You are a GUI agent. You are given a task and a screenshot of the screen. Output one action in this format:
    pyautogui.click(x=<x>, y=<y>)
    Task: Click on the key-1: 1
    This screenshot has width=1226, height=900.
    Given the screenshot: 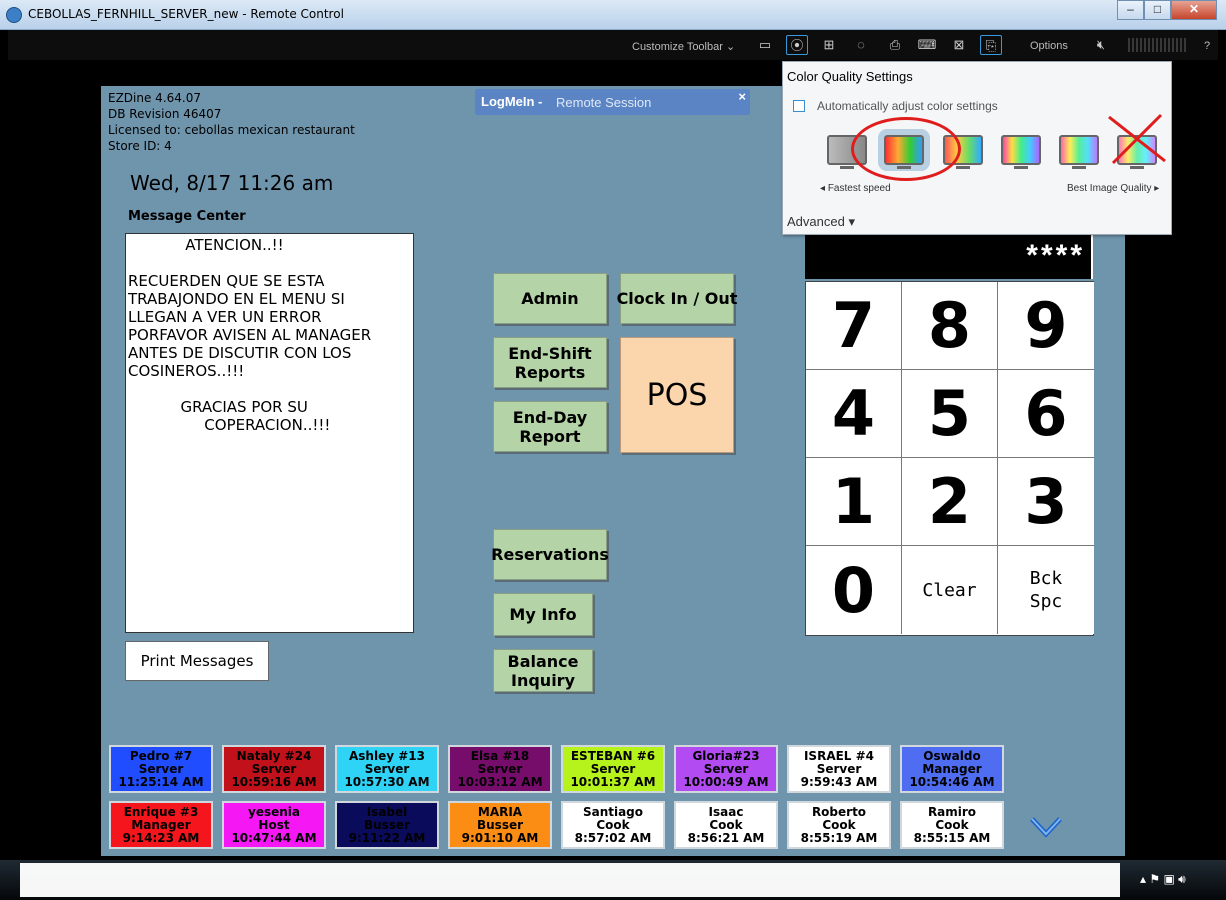 What is the action you would take?
    pyautogui.click(x=854, y=502)
    